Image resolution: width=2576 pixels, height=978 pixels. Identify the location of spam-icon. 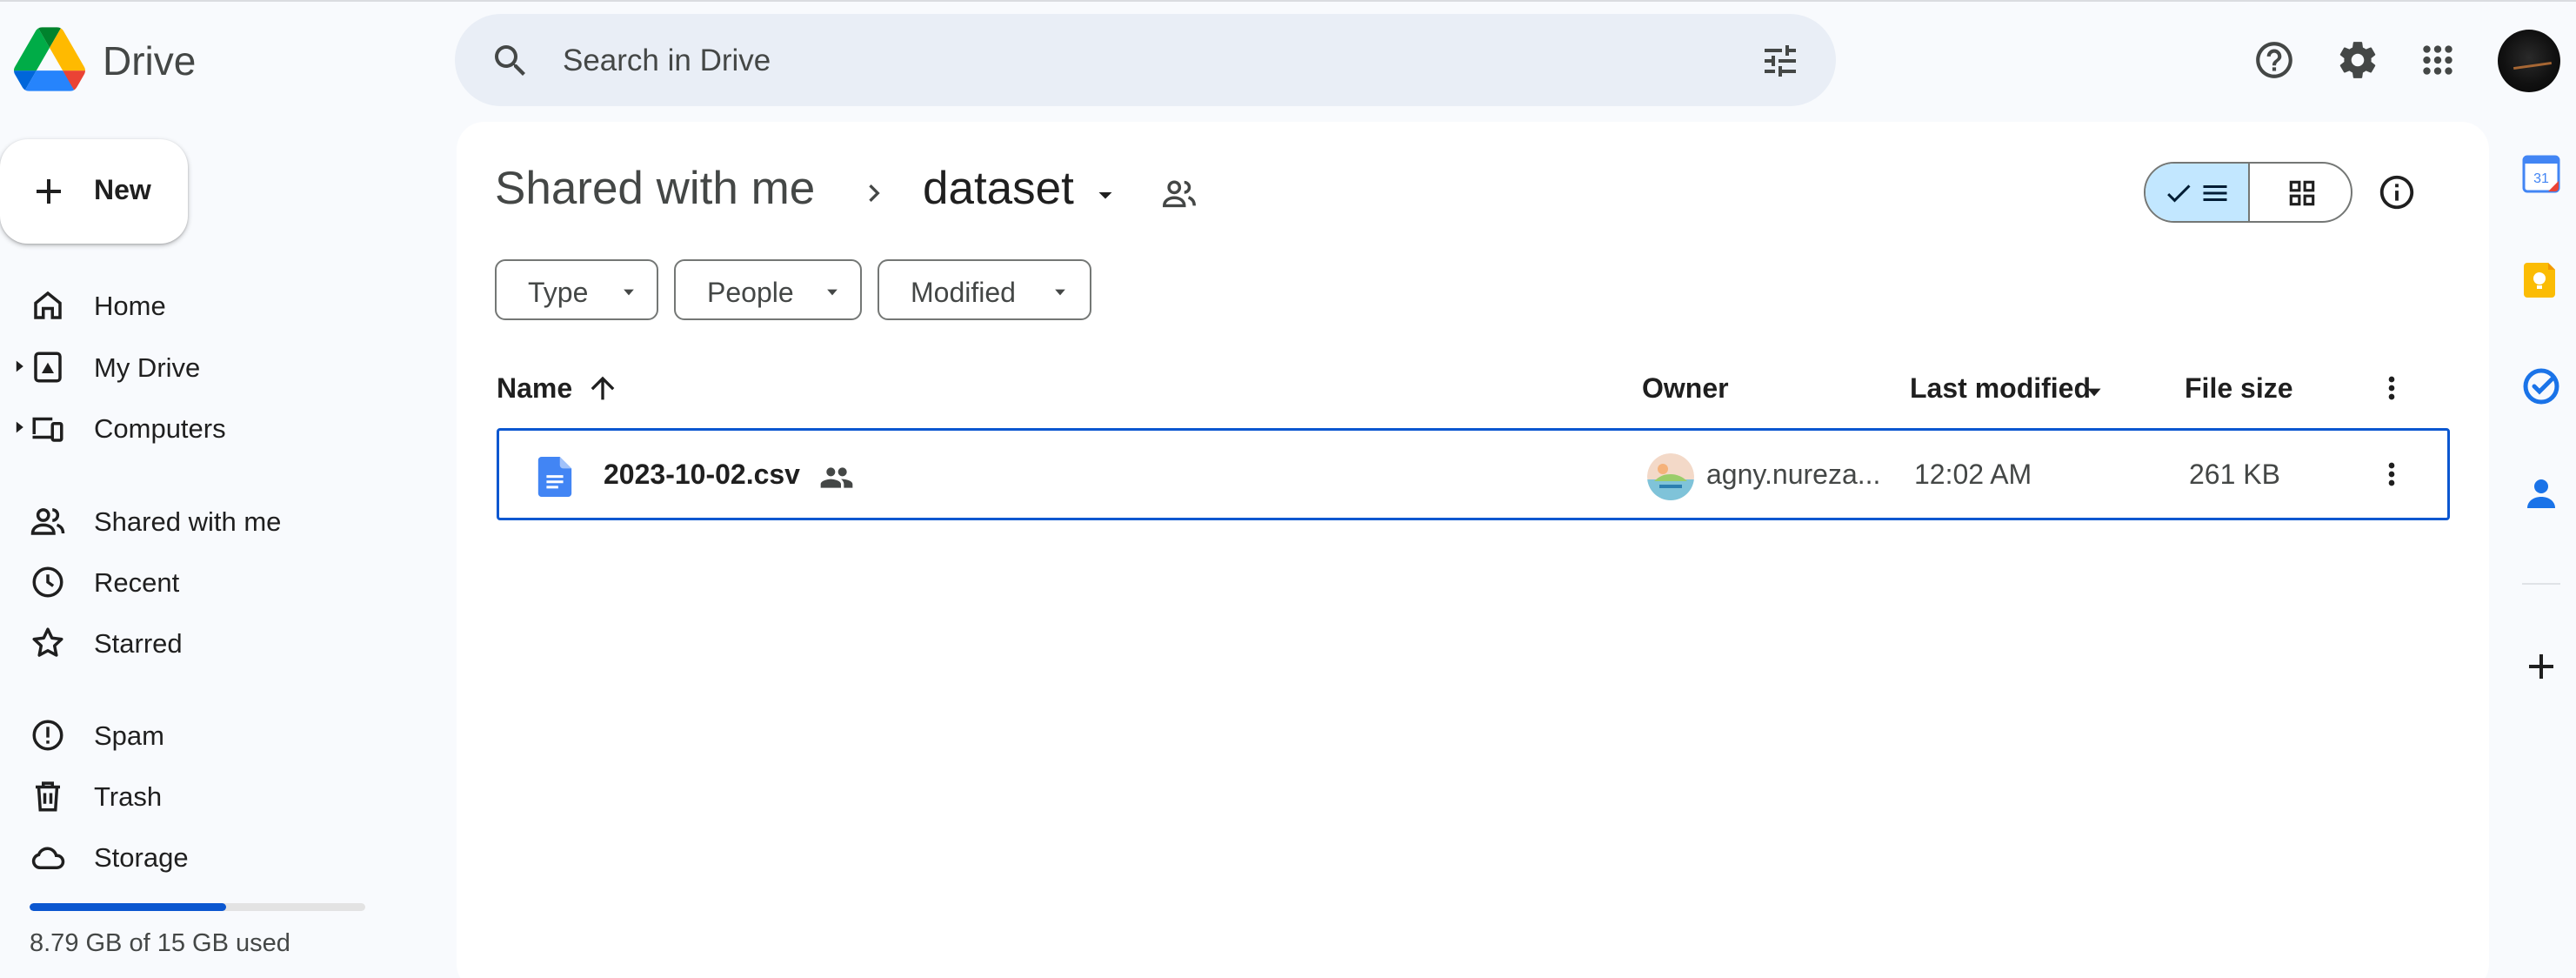
(47, 735).